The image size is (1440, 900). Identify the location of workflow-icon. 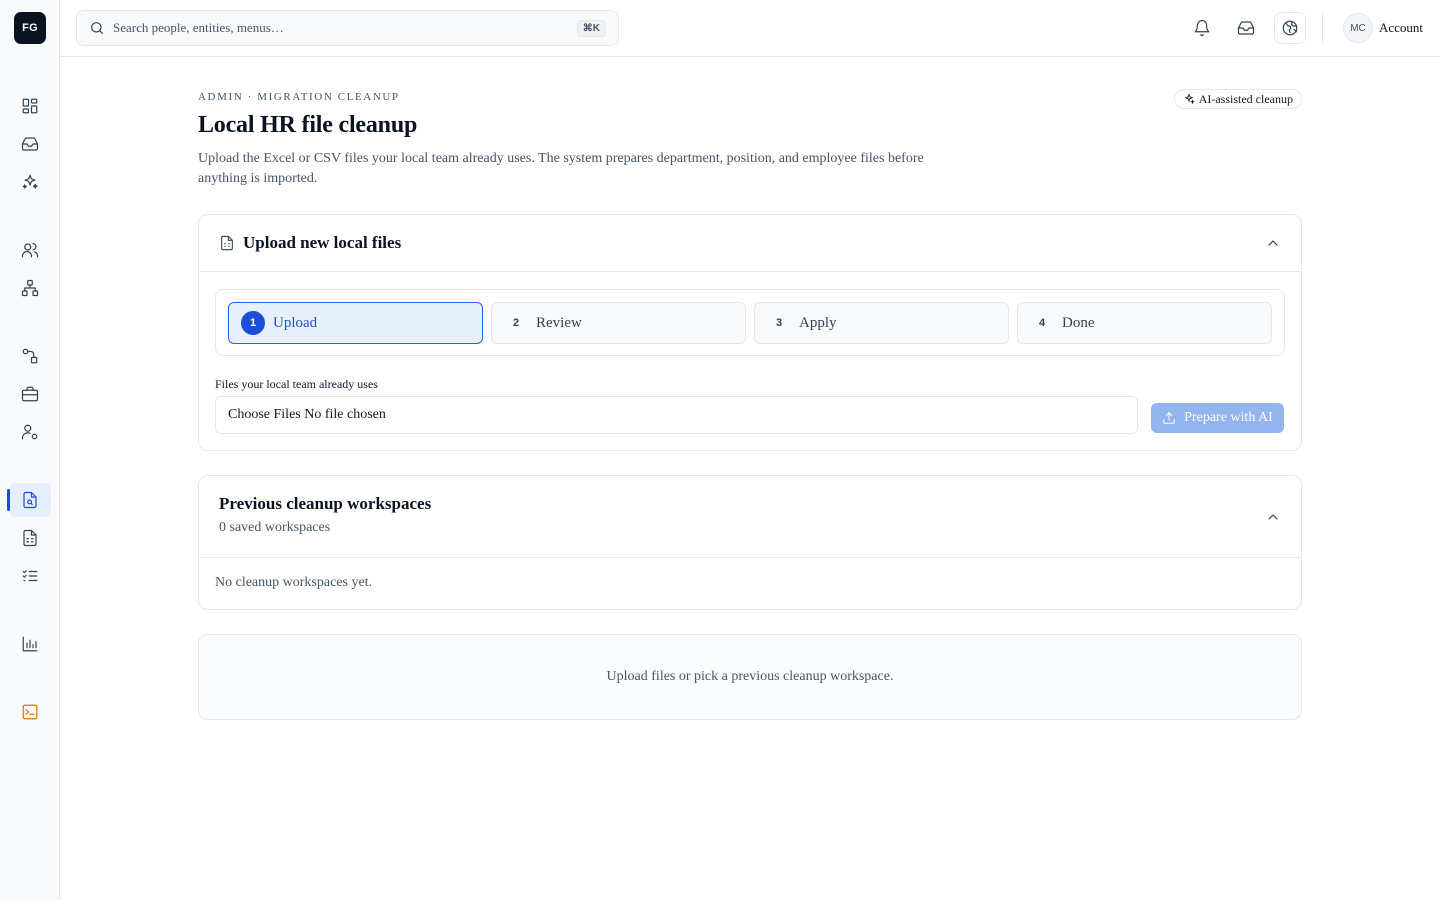
(30, 356).